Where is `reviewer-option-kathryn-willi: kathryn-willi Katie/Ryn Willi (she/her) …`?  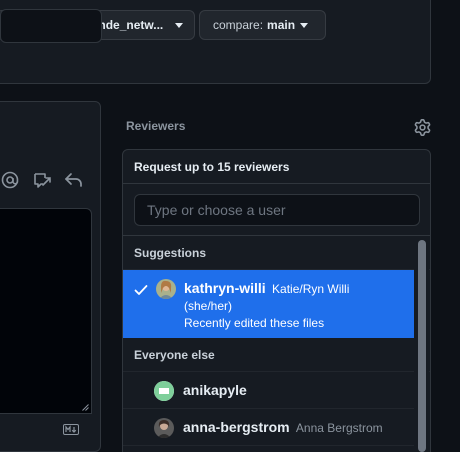 reviewer-option-kathryn-willi: kathryn-willi Katie/Ryn Willi (she/her) … is located at coordinates (269, 304).